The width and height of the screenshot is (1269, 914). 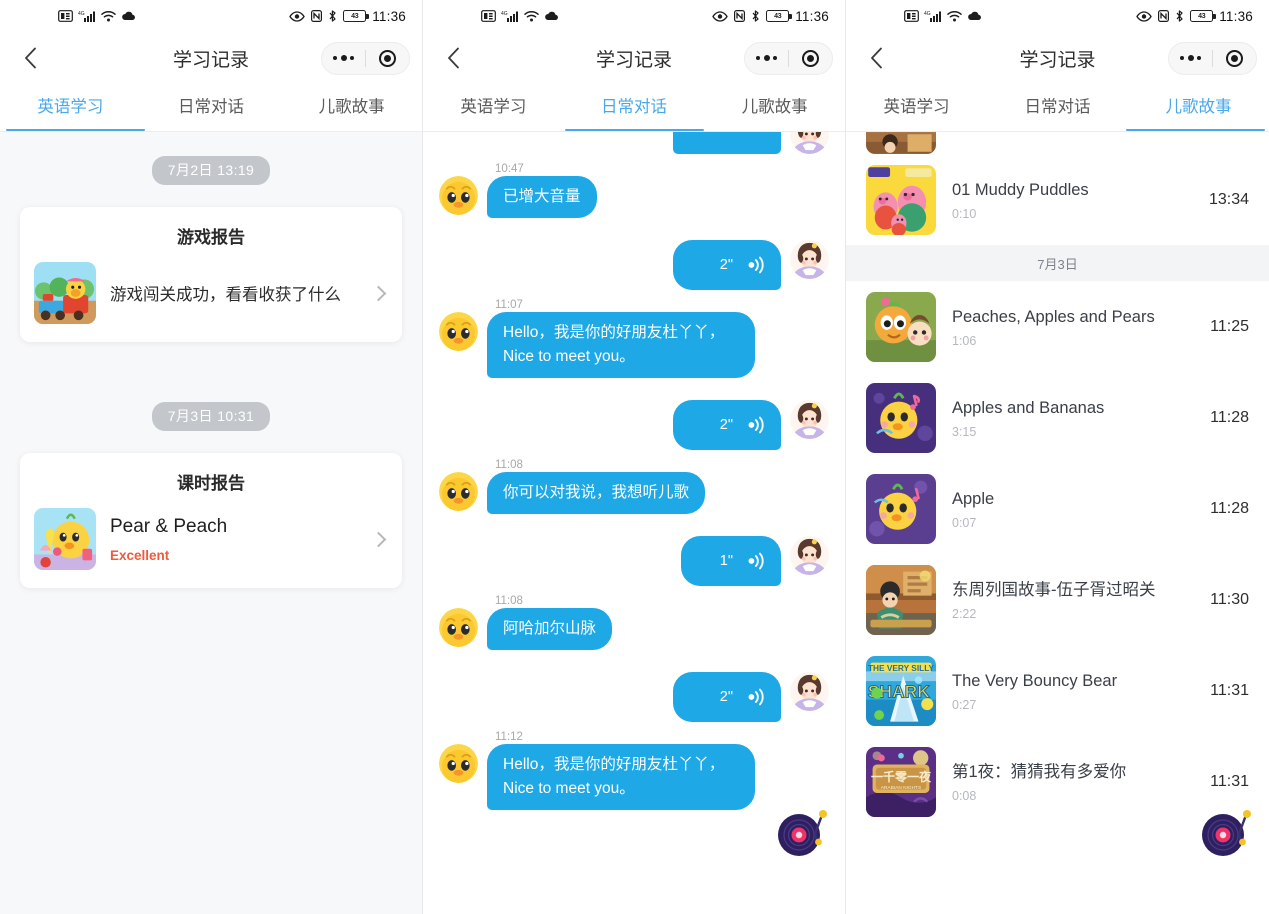 What do you see at coordinates (542, 197) in the screenshot?
I see `text-bubble: 已增大音量` at bounding box center [542, 197].